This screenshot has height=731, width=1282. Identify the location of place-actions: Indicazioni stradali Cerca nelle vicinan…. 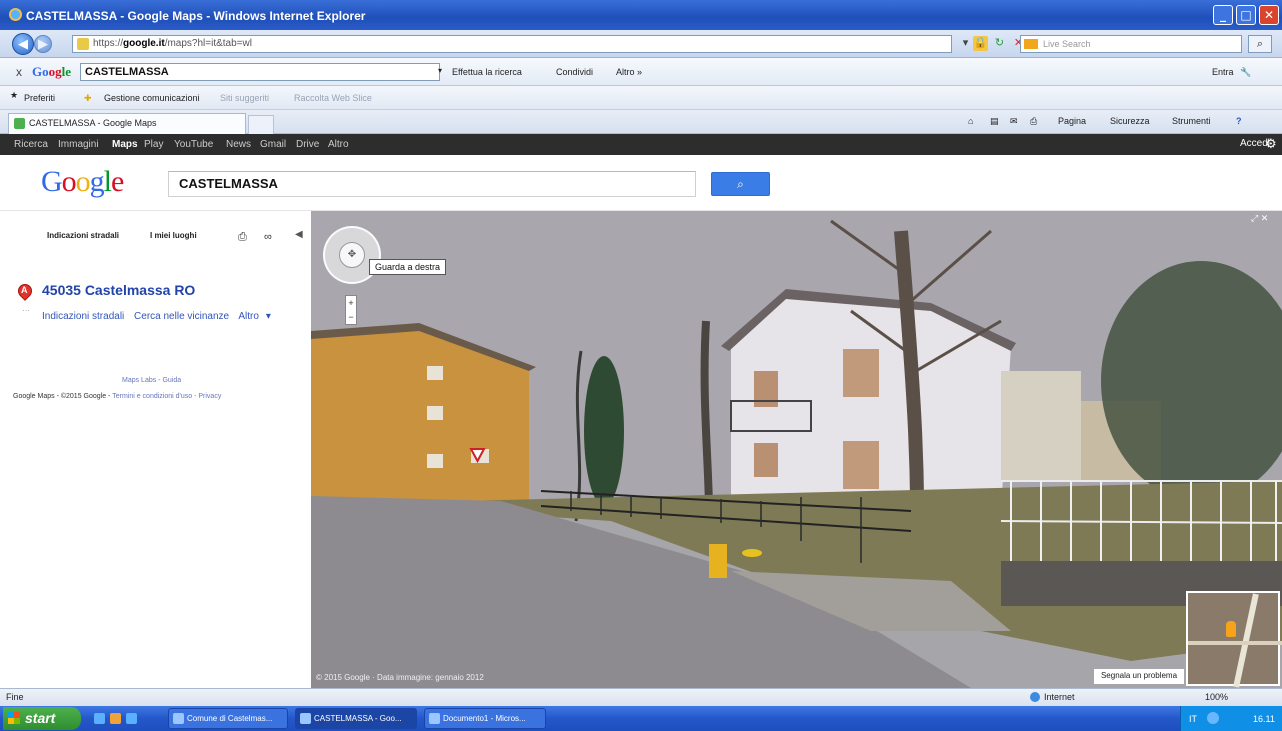
(160, 316).